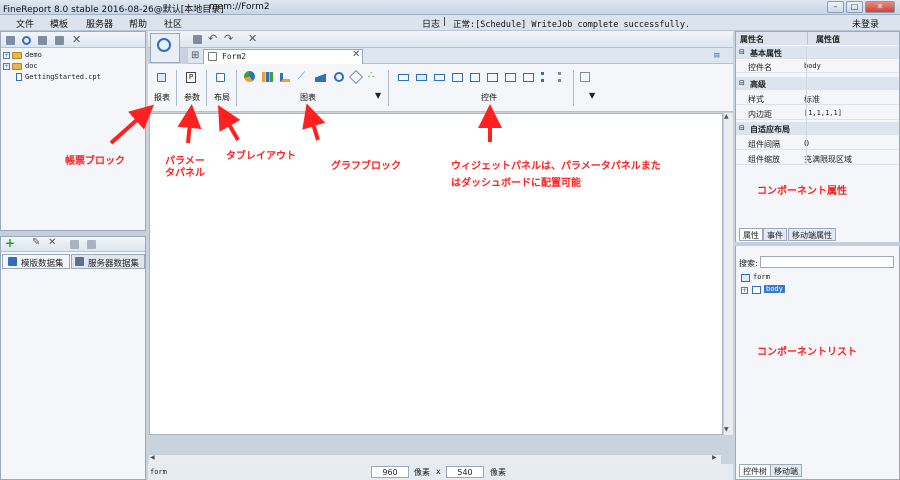 Image resolution: width=900 pixels, height=480 pixels. I want to click on annotation-component-props: コンポーネント属性, so click(802, 191).